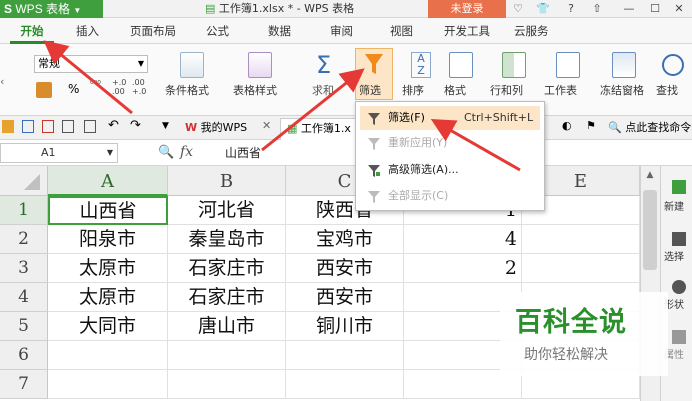  Describe the element at coordinates (313, 110) in the screenshot. I see `arrow-to-filter-button` at that location.